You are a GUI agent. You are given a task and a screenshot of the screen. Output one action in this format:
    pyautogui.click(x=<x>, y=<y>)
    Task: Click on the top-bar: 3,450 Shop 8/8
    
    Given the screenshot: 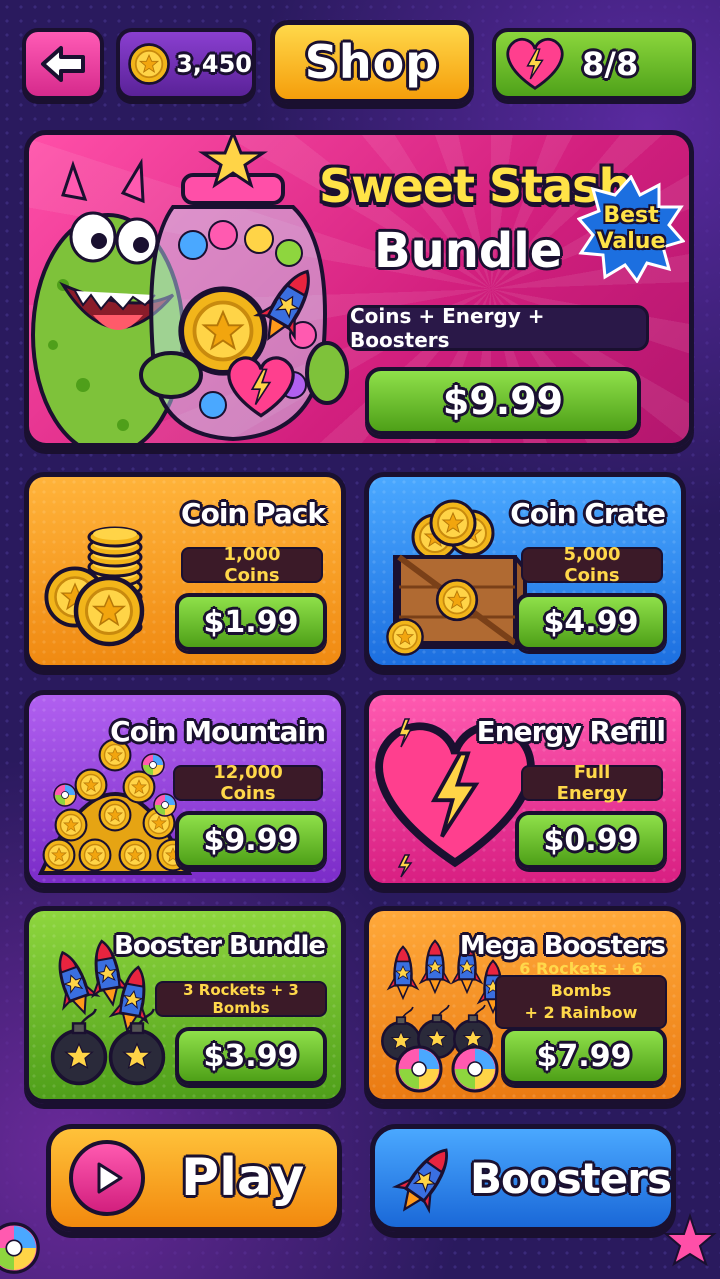 What is the action you would take?
    pyautogui.click(x=360, y=63)
    